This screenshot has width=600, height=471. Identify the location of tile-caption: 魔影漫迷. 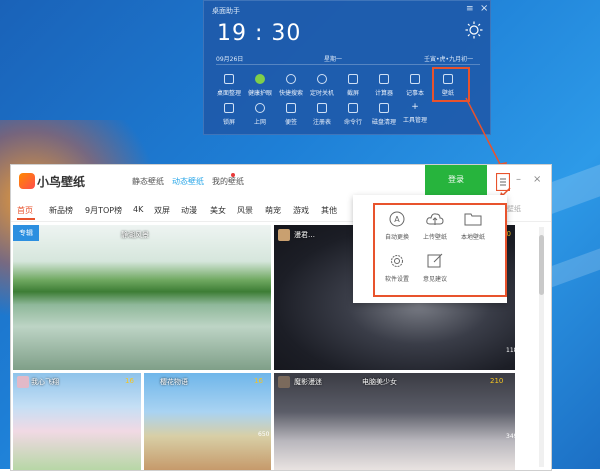
(308, 382).